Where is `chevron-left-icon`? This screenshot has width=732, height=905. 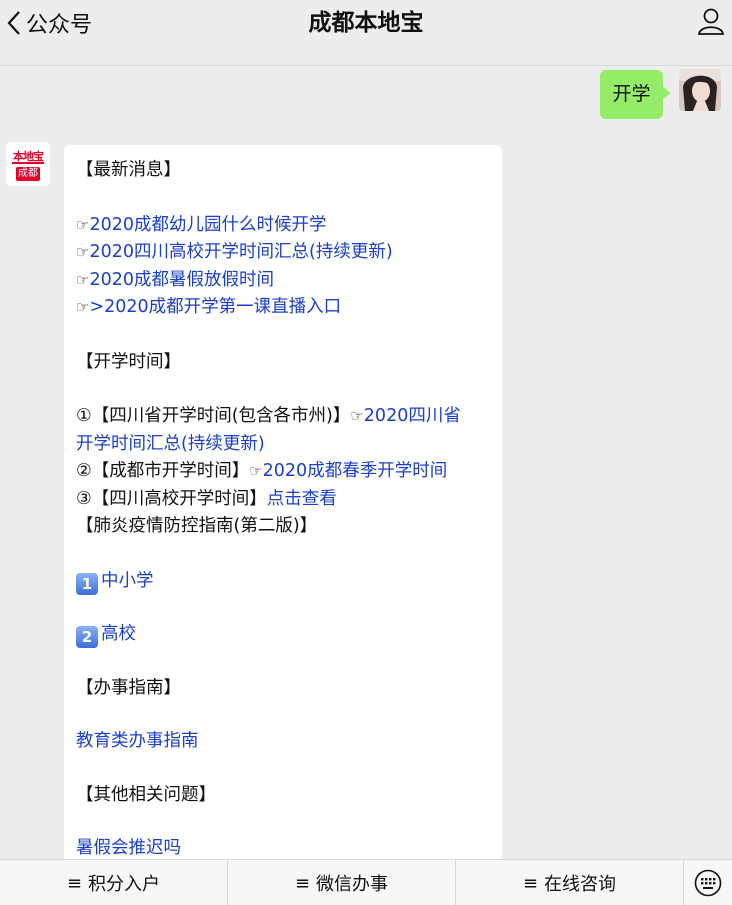
chevron-left-icon is located at coordinates (13, 23).